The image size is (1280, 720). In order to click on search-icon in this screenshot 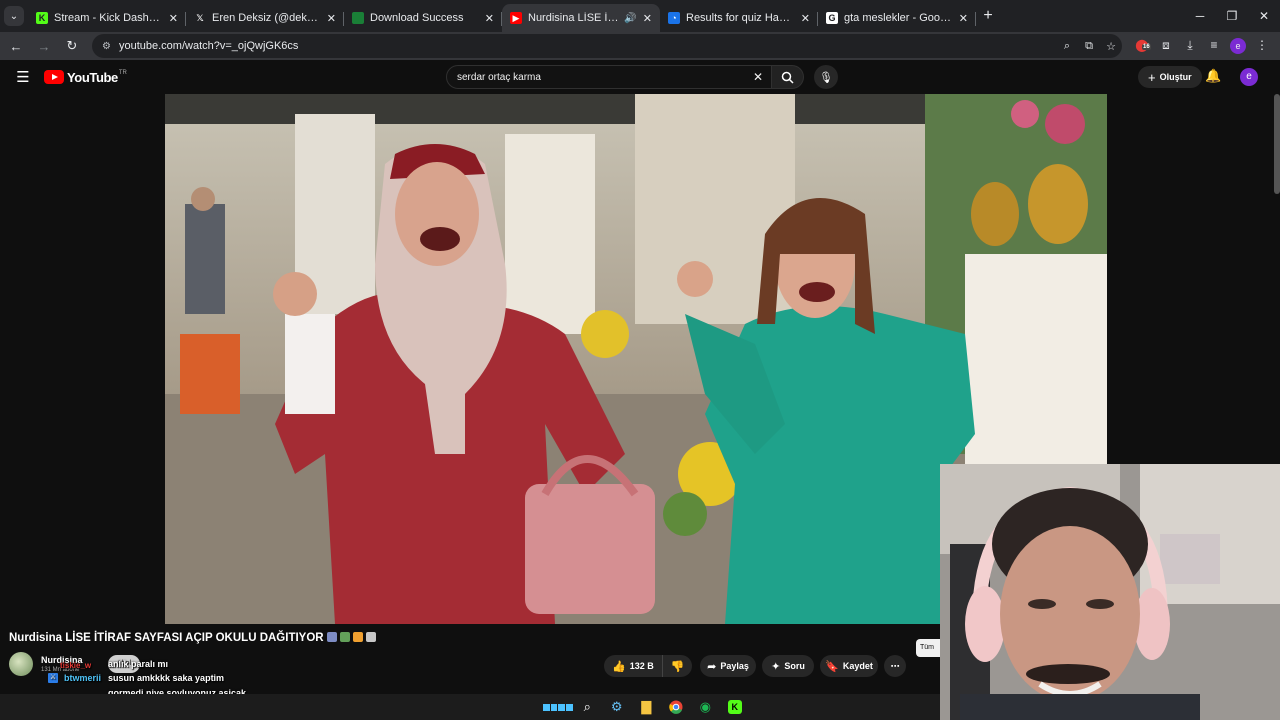, I will do `click(787, 77)`.